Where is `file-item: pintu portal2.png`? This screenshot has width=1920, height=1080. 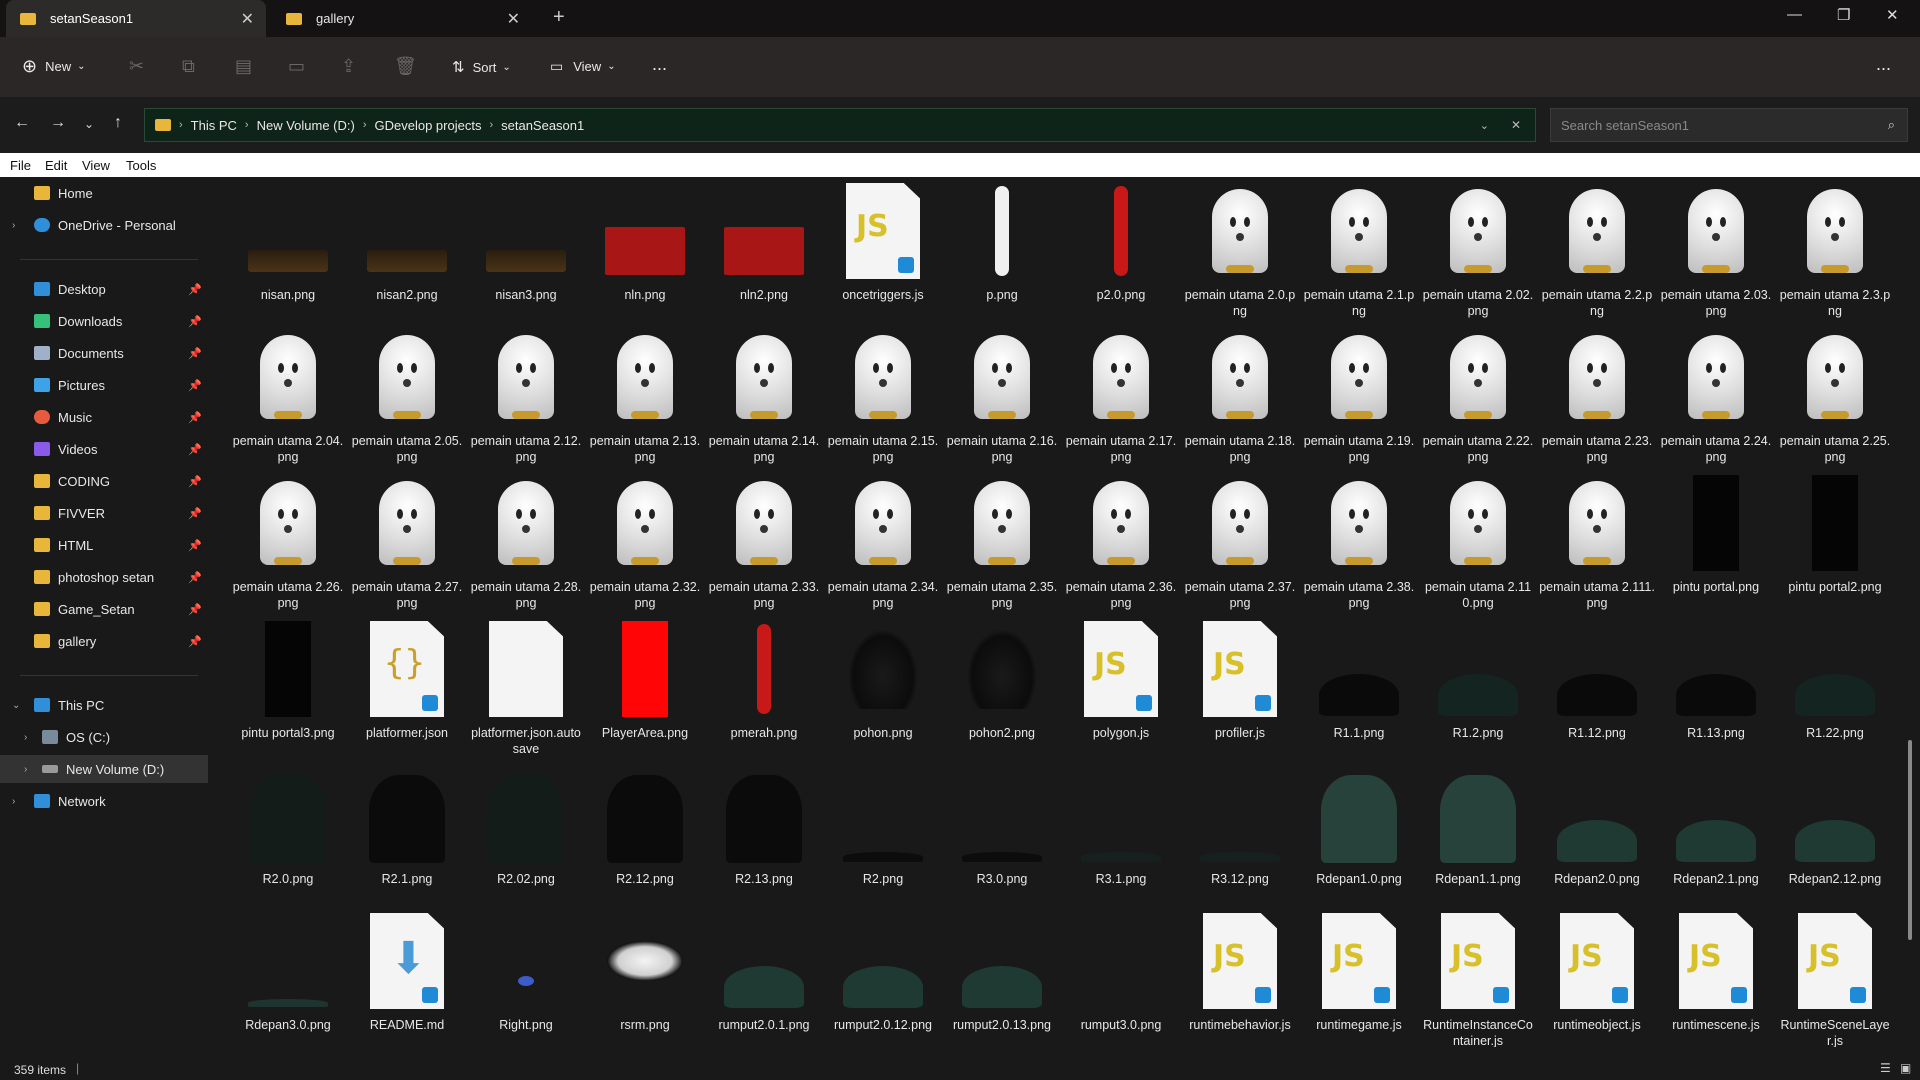 file-item: pintu portal2.png is located at coordinates (1835, 544).